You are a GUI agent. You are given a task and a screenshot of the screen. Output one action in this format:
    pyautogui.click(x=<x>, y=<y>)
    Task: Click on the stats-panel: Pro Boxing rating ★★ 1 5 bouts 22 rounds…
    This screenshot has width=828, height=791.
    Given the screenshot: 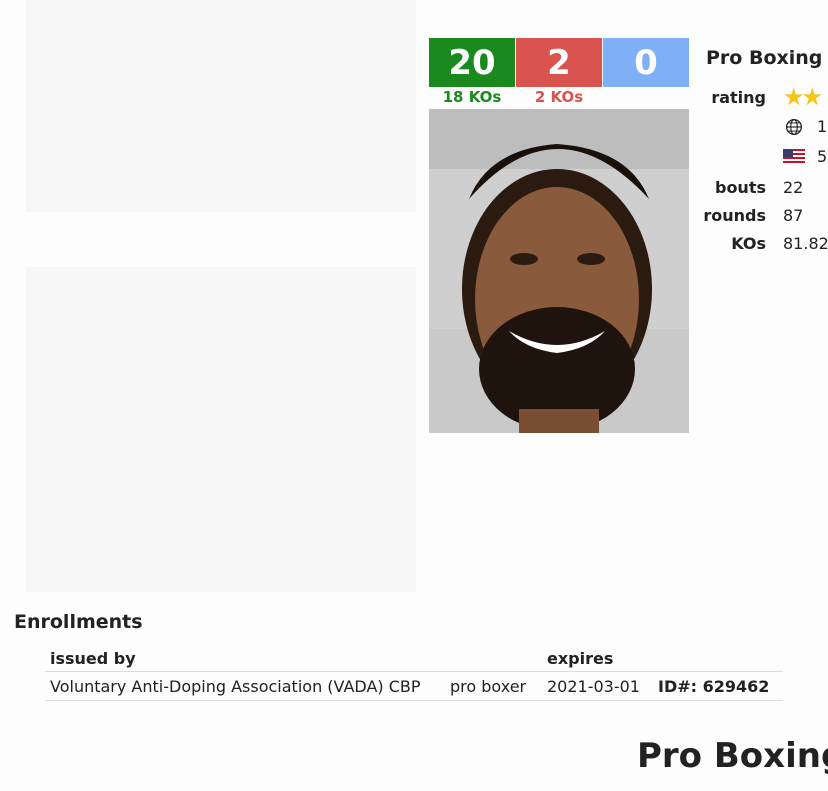 What is the action you would take?
    pyautogui.click(x=764, y=155)
    